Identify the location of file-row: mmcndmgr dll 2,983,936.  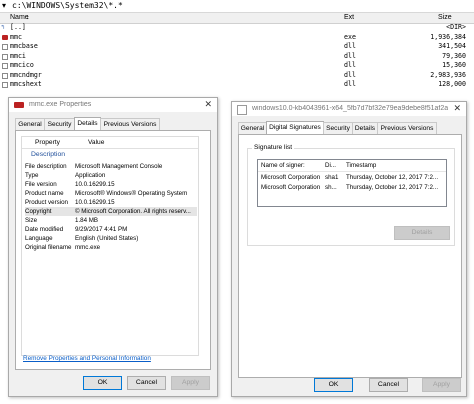
(237, 76).